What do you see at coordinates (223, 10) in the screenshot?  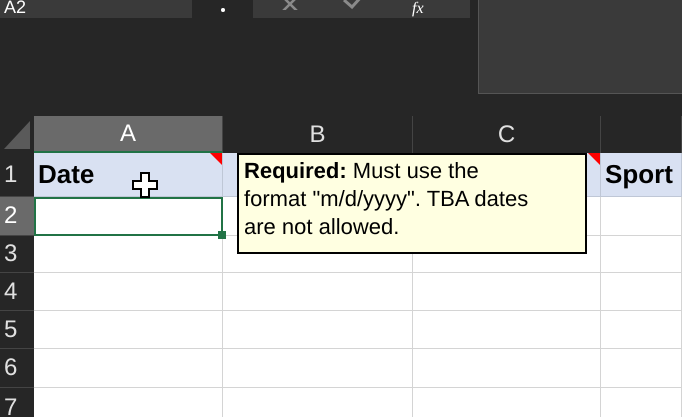 I see `more-icon` at bounding box center [223, 10].